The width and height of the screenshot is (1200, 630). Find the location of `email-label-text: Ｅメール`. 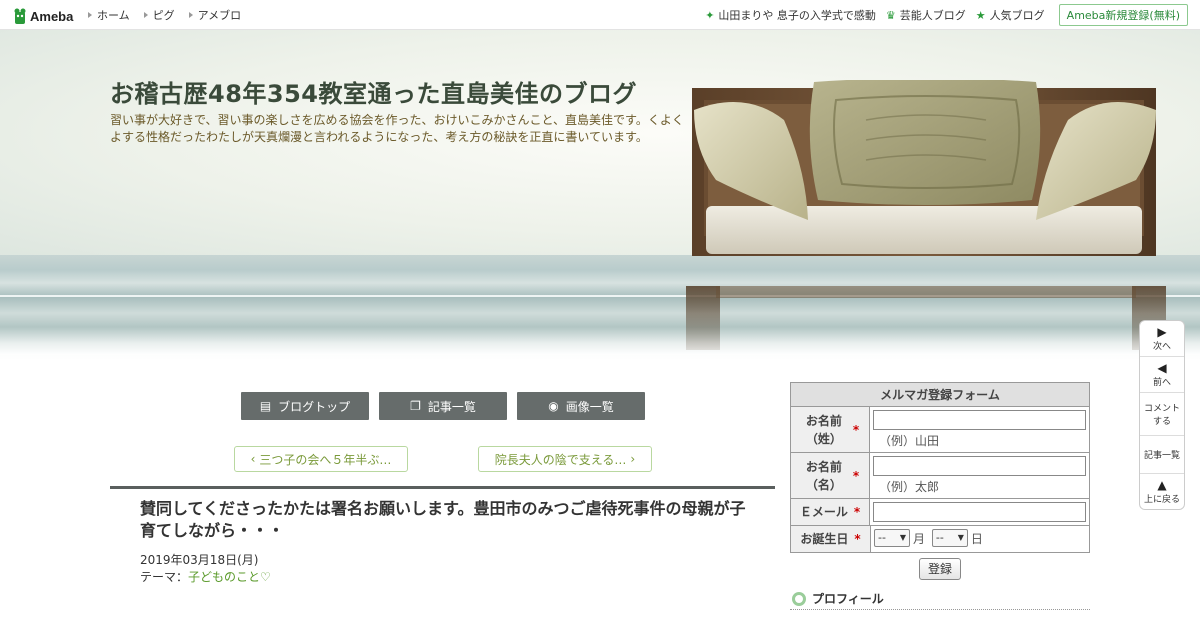

email-label-text: Ｅメール is located at coordinates (823, 512).